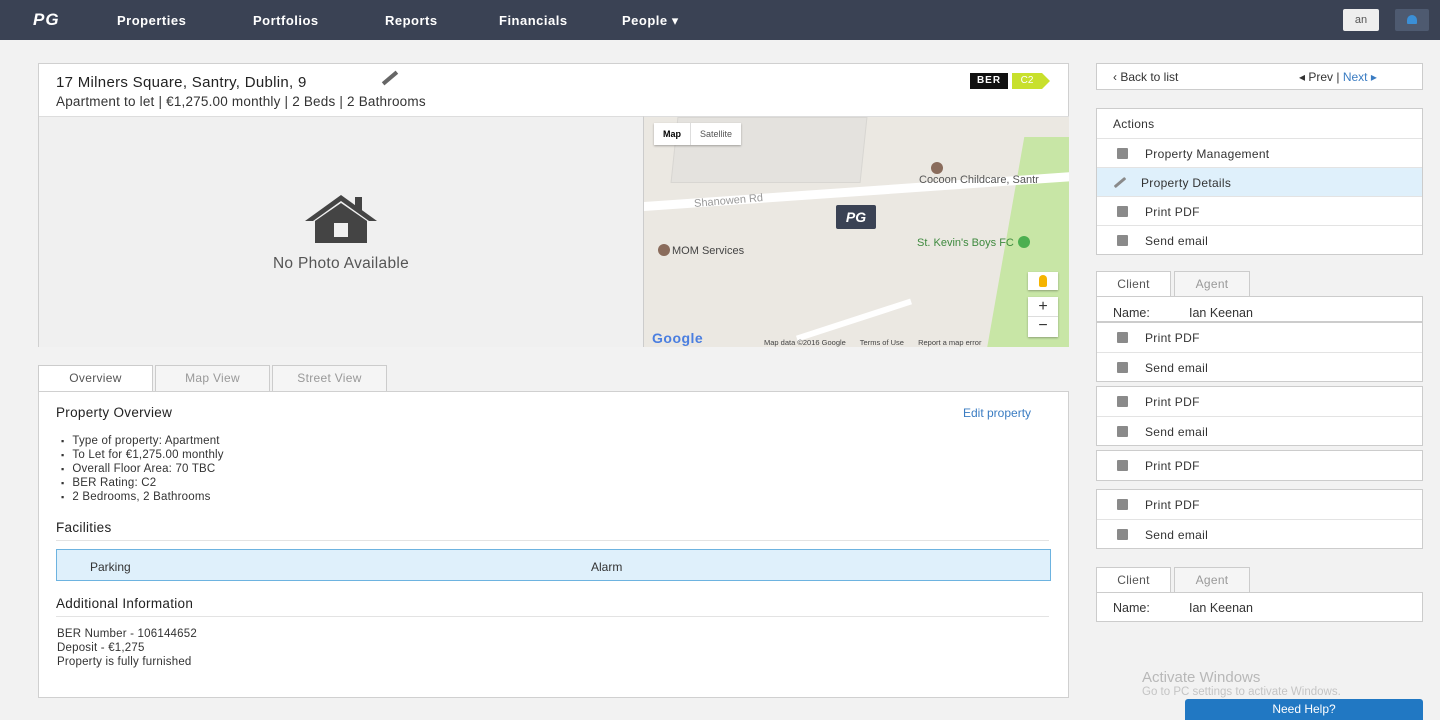 This screenshot has height=720, width=1440. I want to click on action-print-pdf: Print PDF, so click(1259, 210).